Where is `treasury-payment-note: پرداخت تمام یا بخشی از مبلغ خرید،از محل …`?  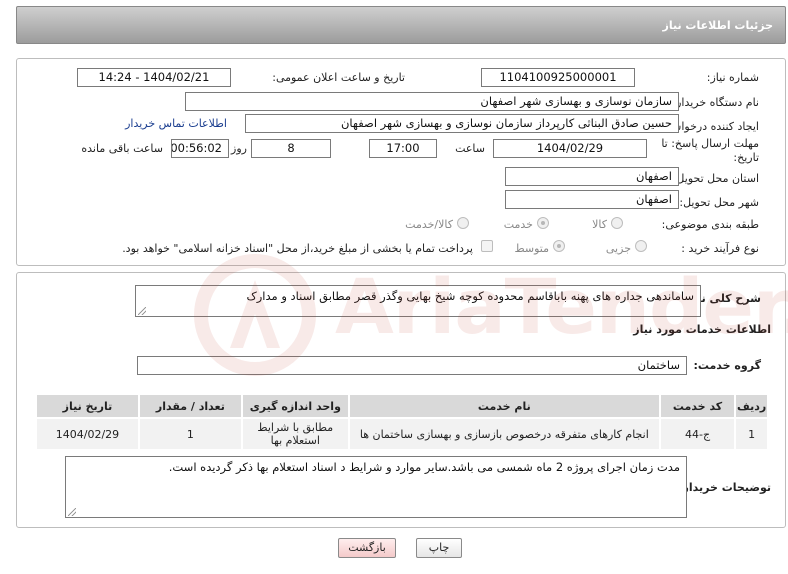 treasury-payment-note: پرداخت تمام یا بخشی از مبلغ خرید،از محل … is located at coordinates (297, 248).